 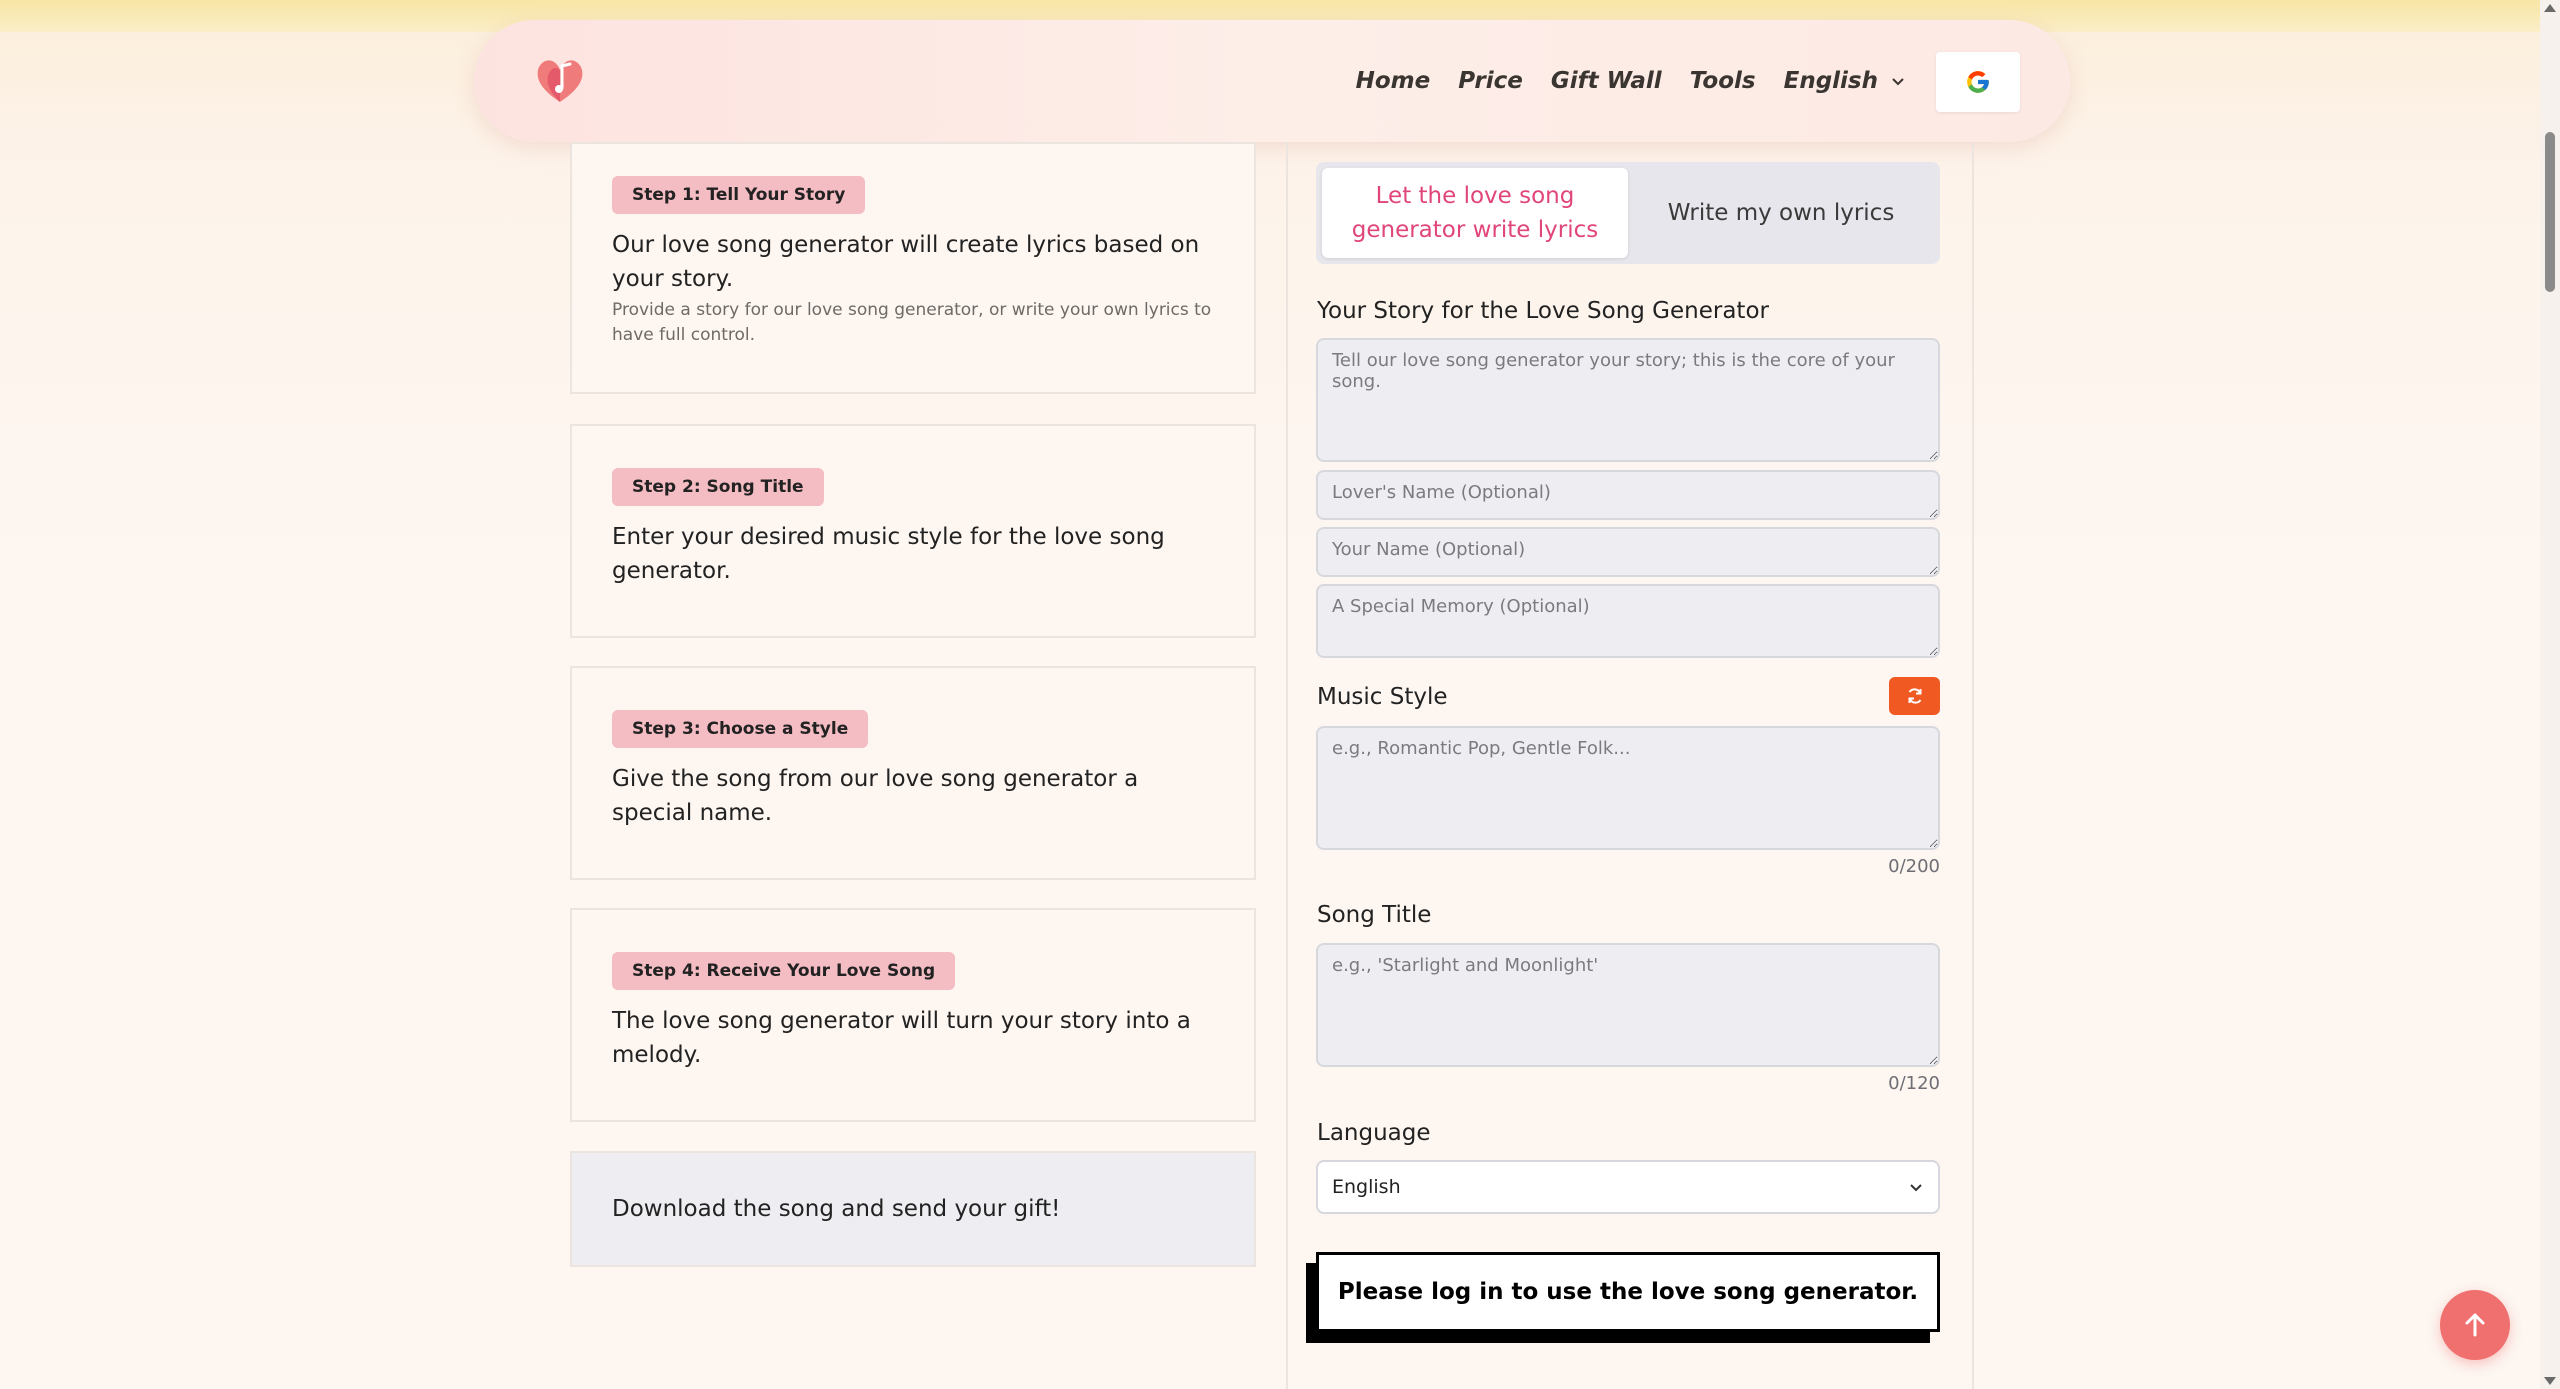 What do you see at coordinates (1628, 495) in the screenshot?
I see `lover-name-field` at bounding box center [1628, 495].